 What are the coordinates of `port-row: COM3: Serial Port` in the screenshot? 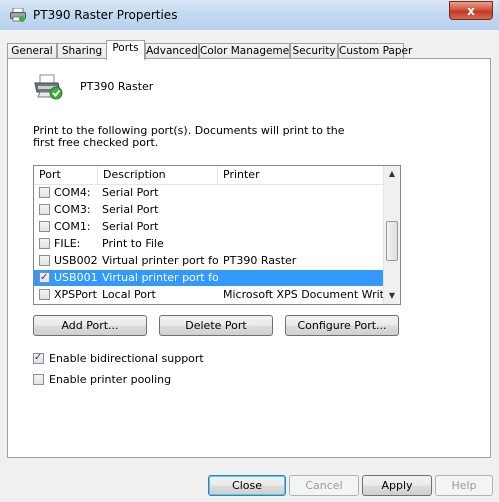 It's located at (209, 210).